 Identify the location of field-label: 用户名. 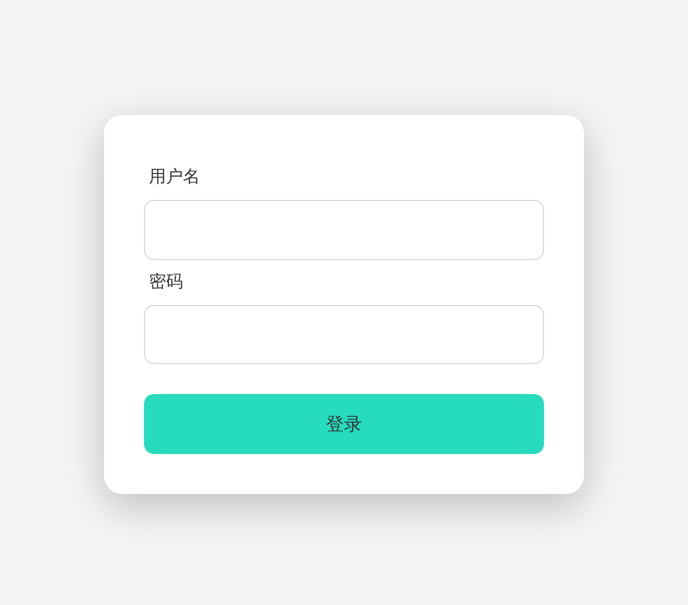
(174, 177).